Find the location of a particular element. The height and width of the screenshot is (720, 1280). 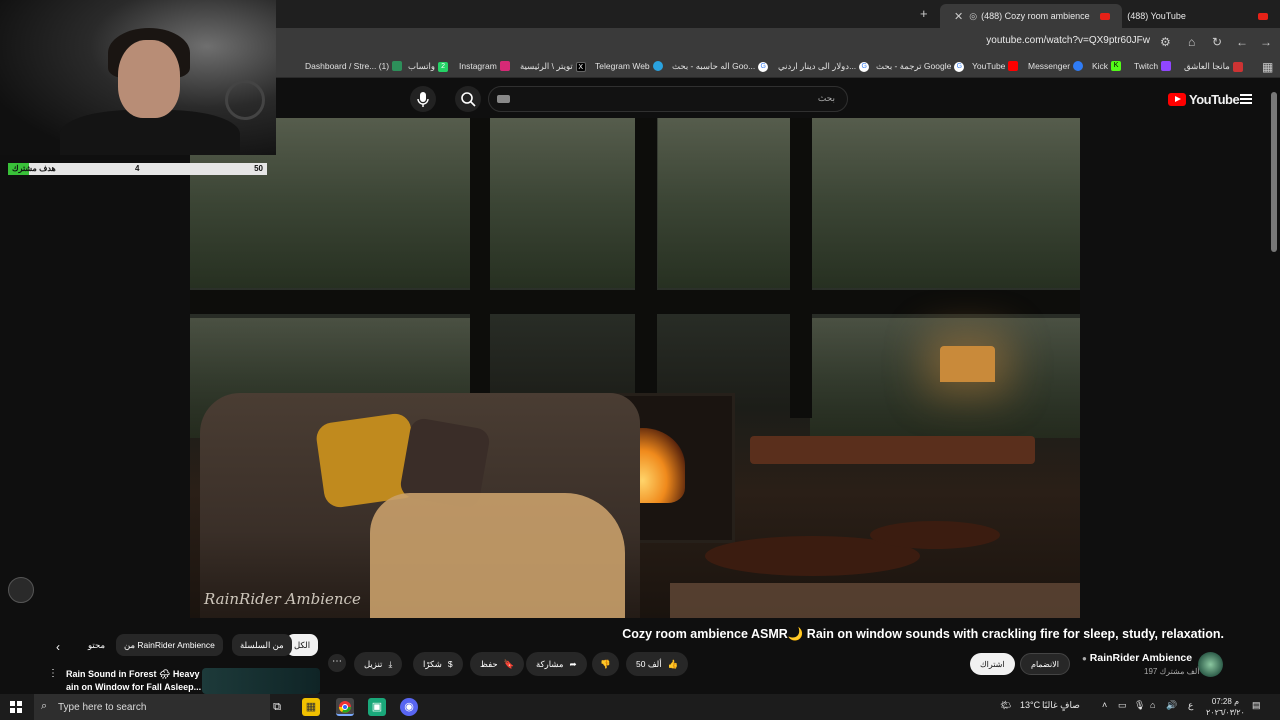

bookmark-item: Dashboard / Stre... (1) is located at coordinates (355, 66).